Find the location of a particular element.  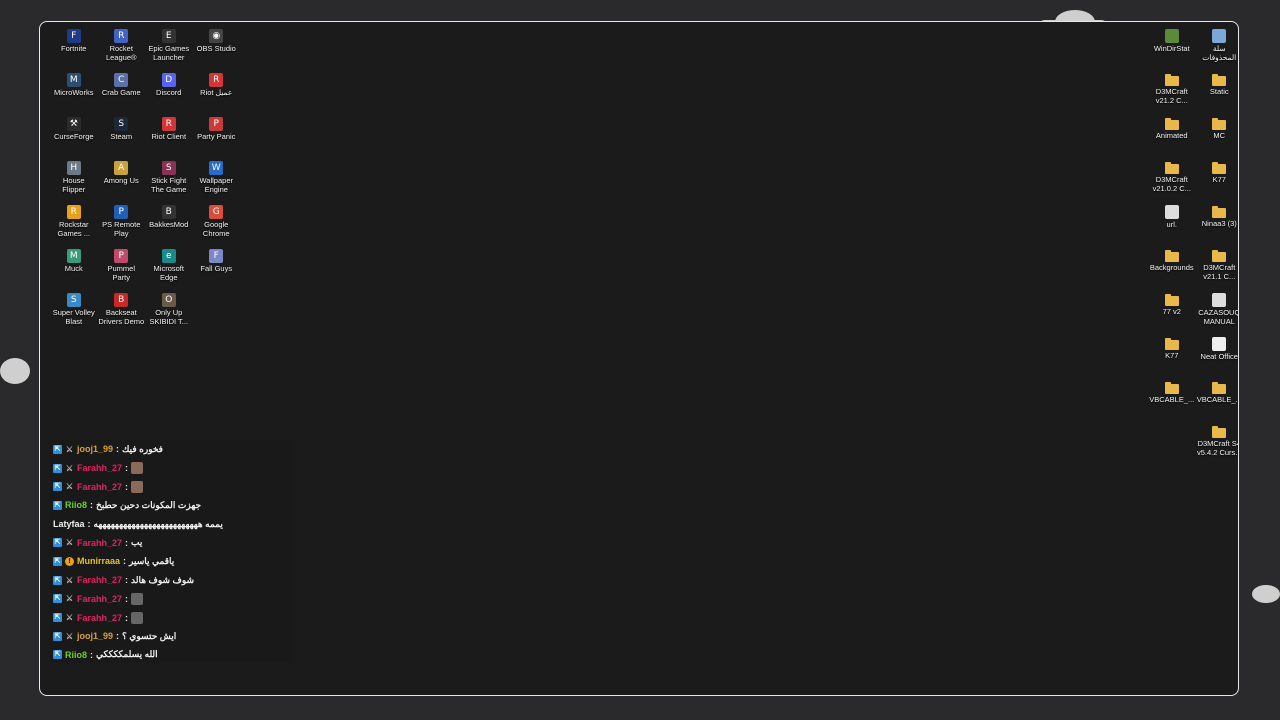

desktop-icon: Backgrounds is located at coordinates (1172, 268).